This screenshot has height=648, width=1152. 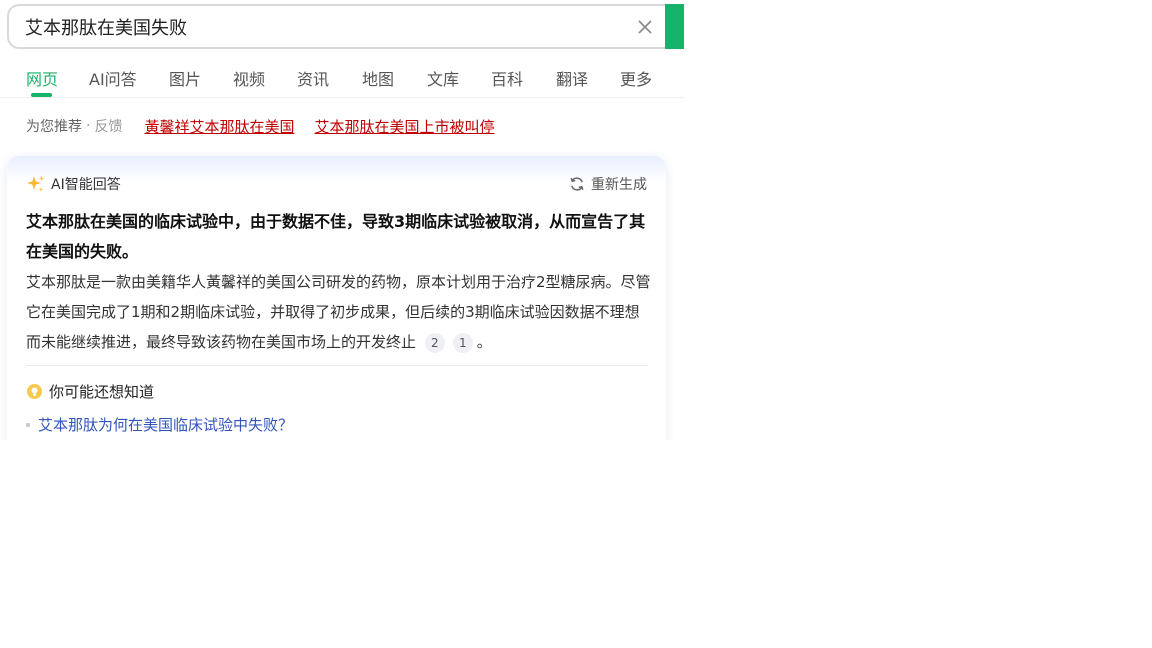 I want to click on search-box: 艾本那肽在美国失败, so click(x=337, y=26).